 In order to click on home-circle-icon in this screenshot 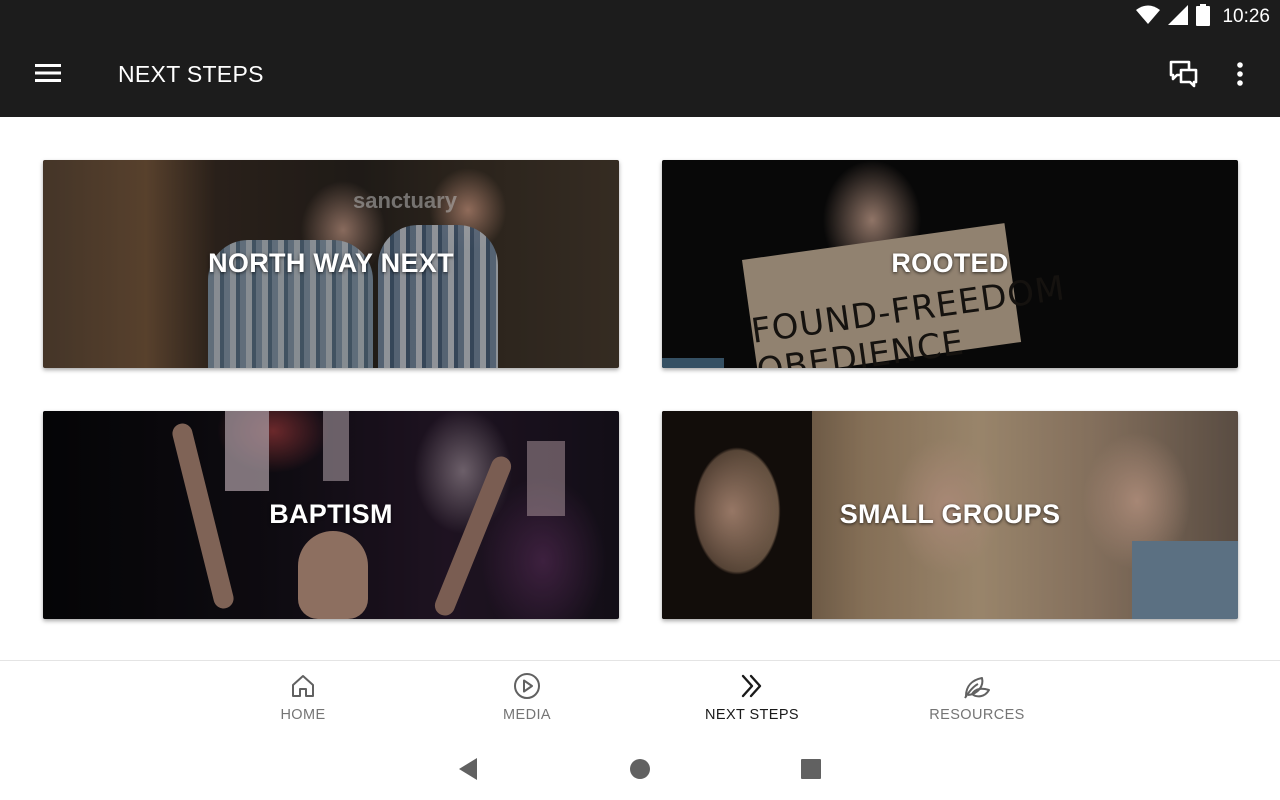, I will do `click(640, 771)`.